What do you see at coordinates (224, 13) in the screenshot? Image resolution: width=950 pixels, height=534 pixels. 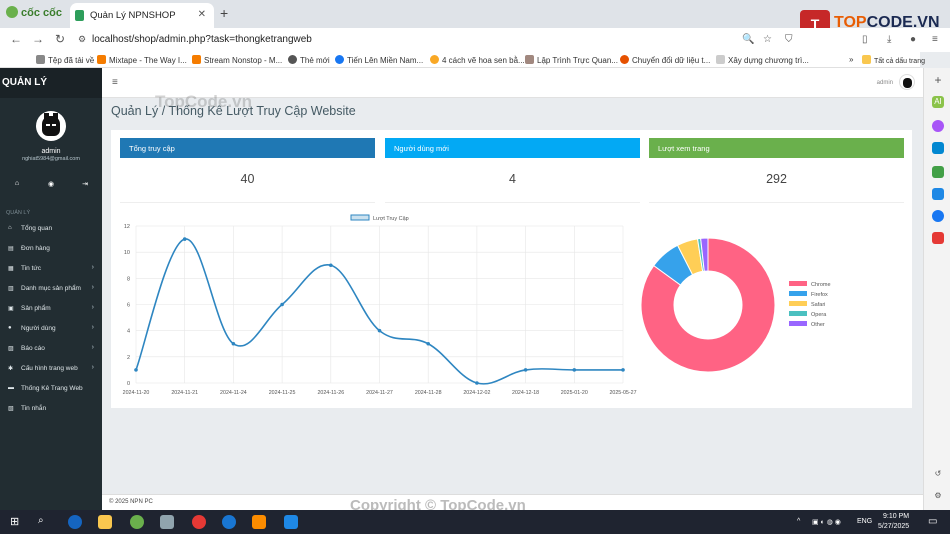 I see `new-tab-button: +` at bounding box center [224, 13].